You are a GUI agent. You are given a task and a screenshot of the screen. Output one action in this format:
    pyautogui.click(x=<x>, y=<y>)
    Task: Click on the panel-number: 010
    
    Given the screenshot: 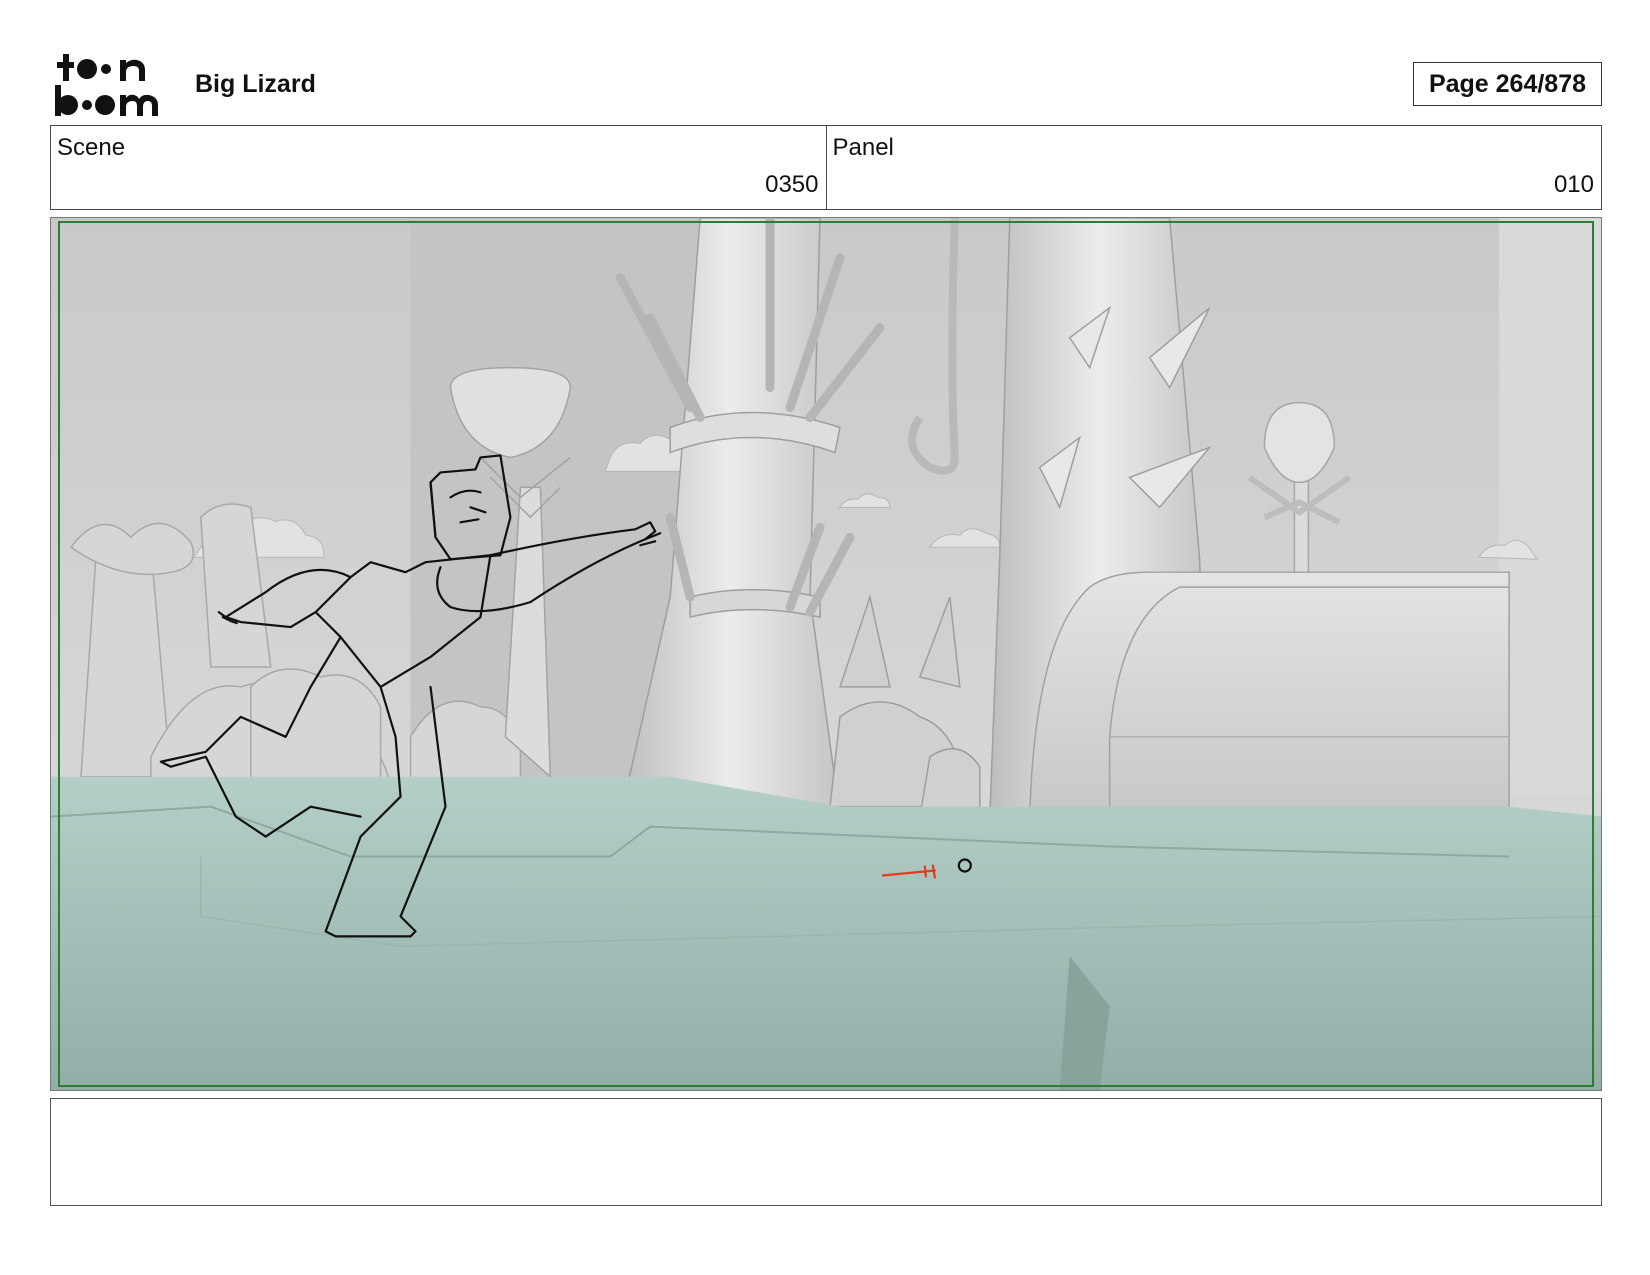 What is the action you would take?
    pyautogui.click(x=1573, y=184)
    